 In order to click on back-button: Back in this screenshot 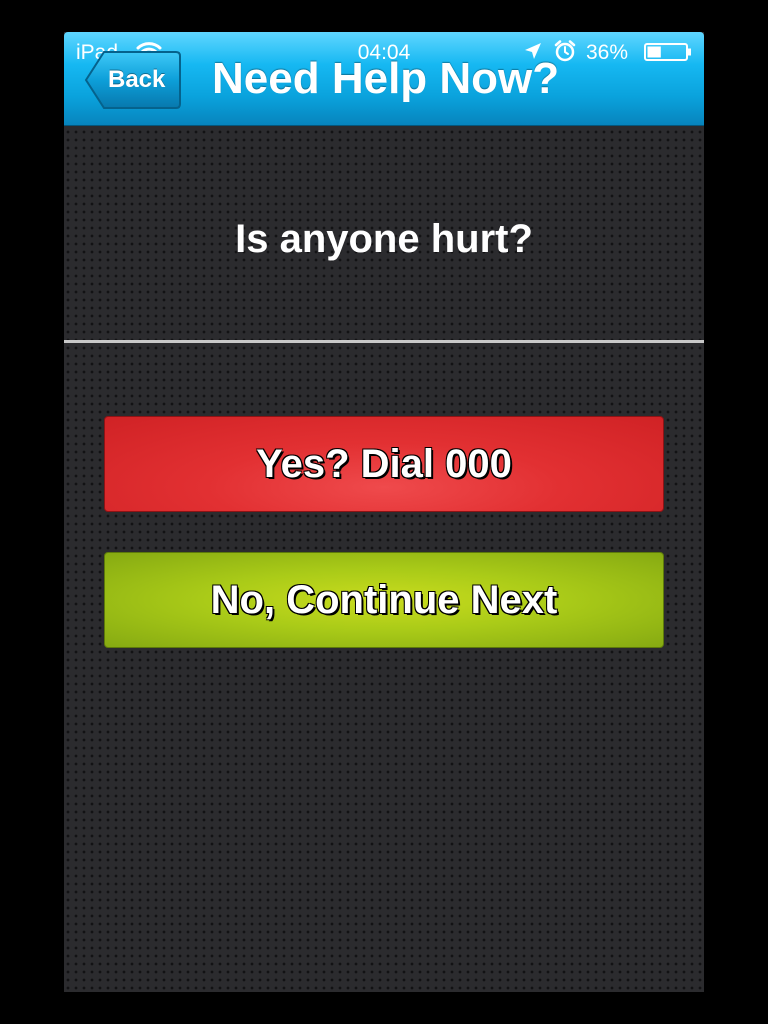, I will do `click(133, 80)`.